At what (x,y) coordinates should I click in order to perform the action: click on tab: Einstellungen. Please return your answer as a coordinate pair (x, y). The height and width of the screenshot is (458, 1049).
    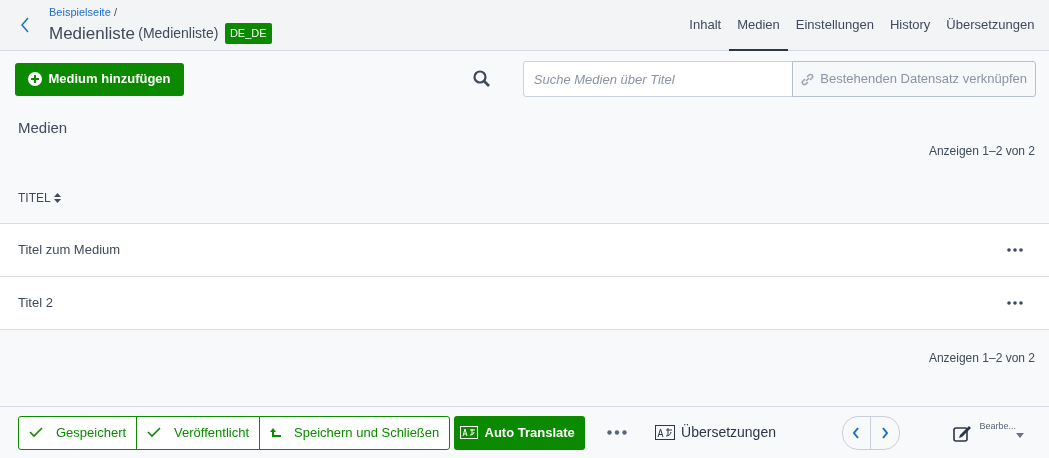
    Looking at the image, I should click on (834, 25).